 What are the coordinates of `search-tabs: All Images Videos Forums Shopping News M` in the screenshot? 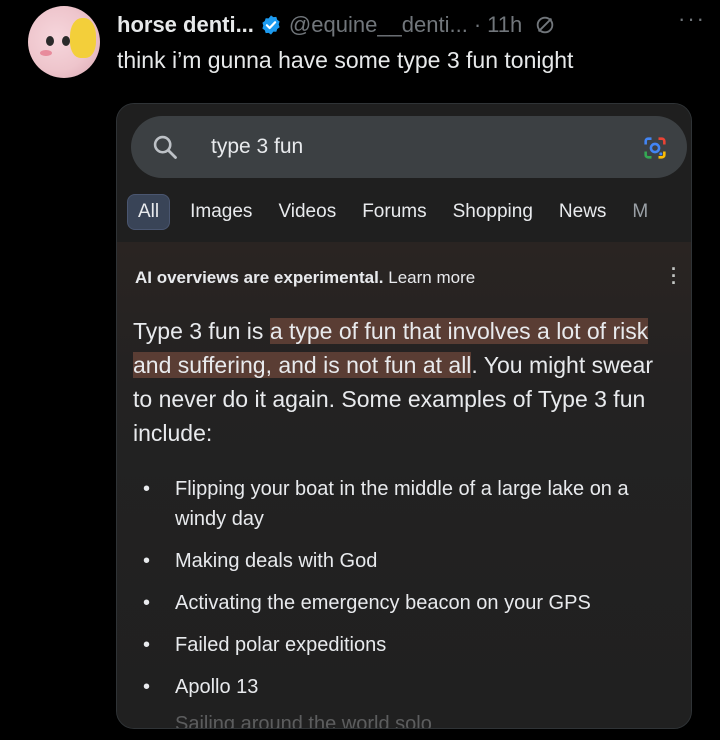 It's located at (397, 212).